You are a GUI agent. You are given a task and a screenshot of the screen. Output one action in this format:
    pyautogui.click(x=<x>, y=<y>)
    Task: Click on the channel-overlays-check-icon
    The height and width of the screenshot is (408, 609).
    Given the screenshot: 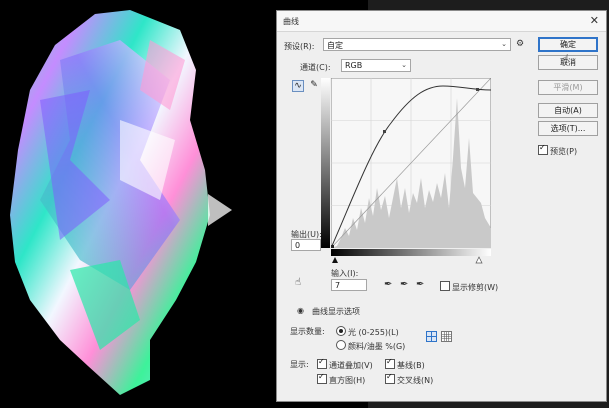 What is the action you would take?
    pyautogui.click(x=322, y=363)
    